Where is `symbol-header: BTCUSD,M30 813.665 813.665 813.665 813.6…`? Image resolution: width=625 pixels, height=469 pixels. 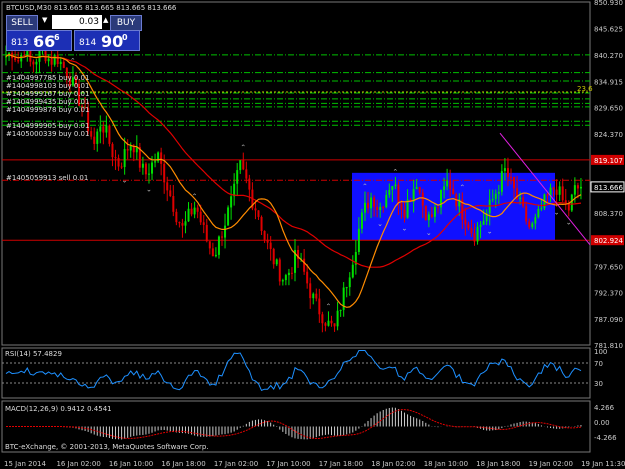
symbol-header: BTCUSD,M30 813.665 813.665 813.665 813.6… is located at coordinates (91, 8).